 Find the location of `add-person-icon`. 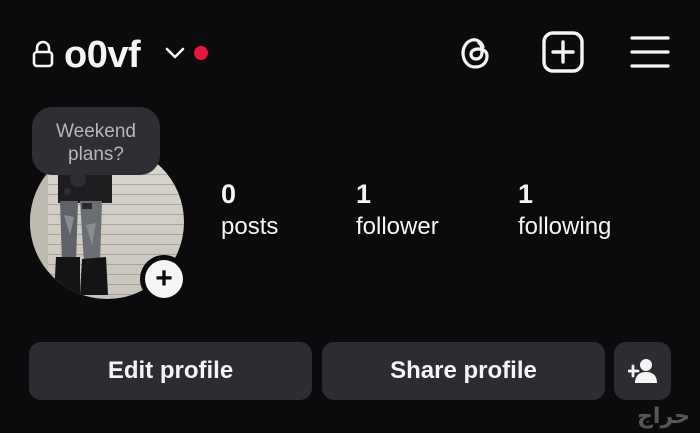

add-person-icon is located at coordinates (642, 371).